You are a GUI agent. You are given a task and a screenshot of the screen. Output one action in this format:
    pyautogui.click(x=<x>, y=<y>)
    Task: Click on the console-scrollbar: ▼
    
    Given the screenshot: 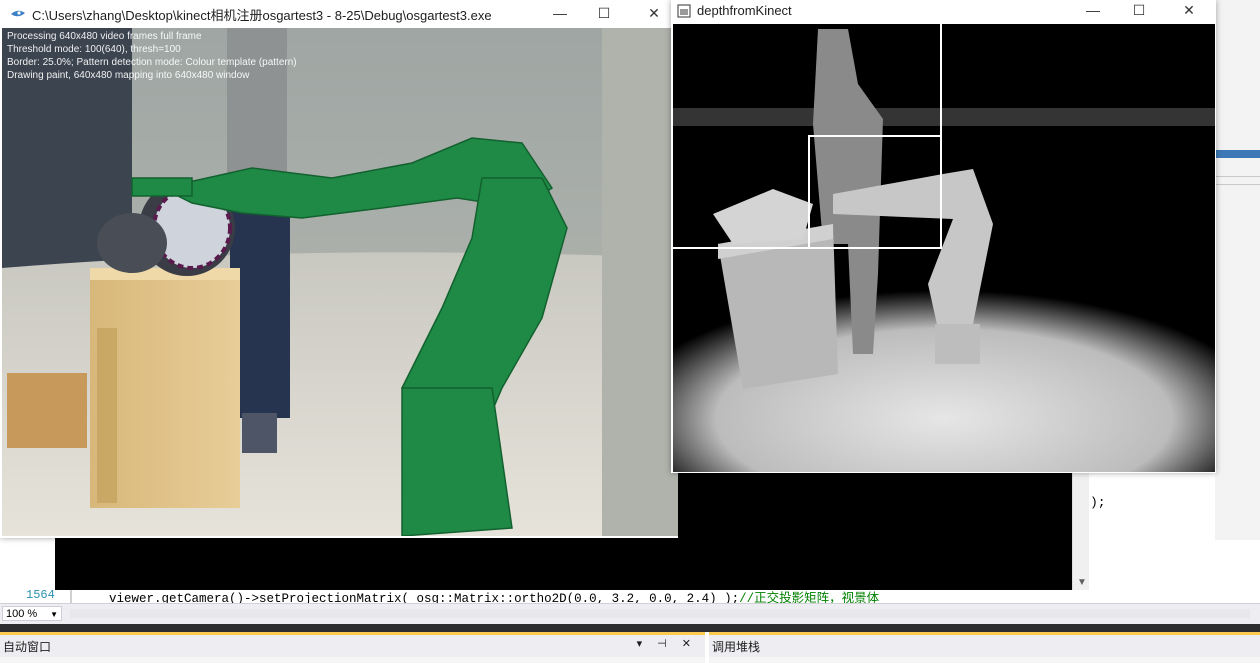 What is the action you would take?
    pyautogui.click(x=1080, y=530)
    